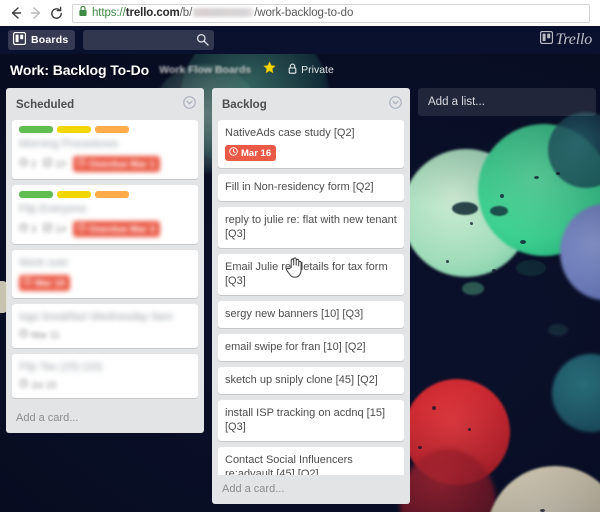  Describe the element at coordinates (305, 105) in the screenshot. I see `list-title: Backlog` at that location.